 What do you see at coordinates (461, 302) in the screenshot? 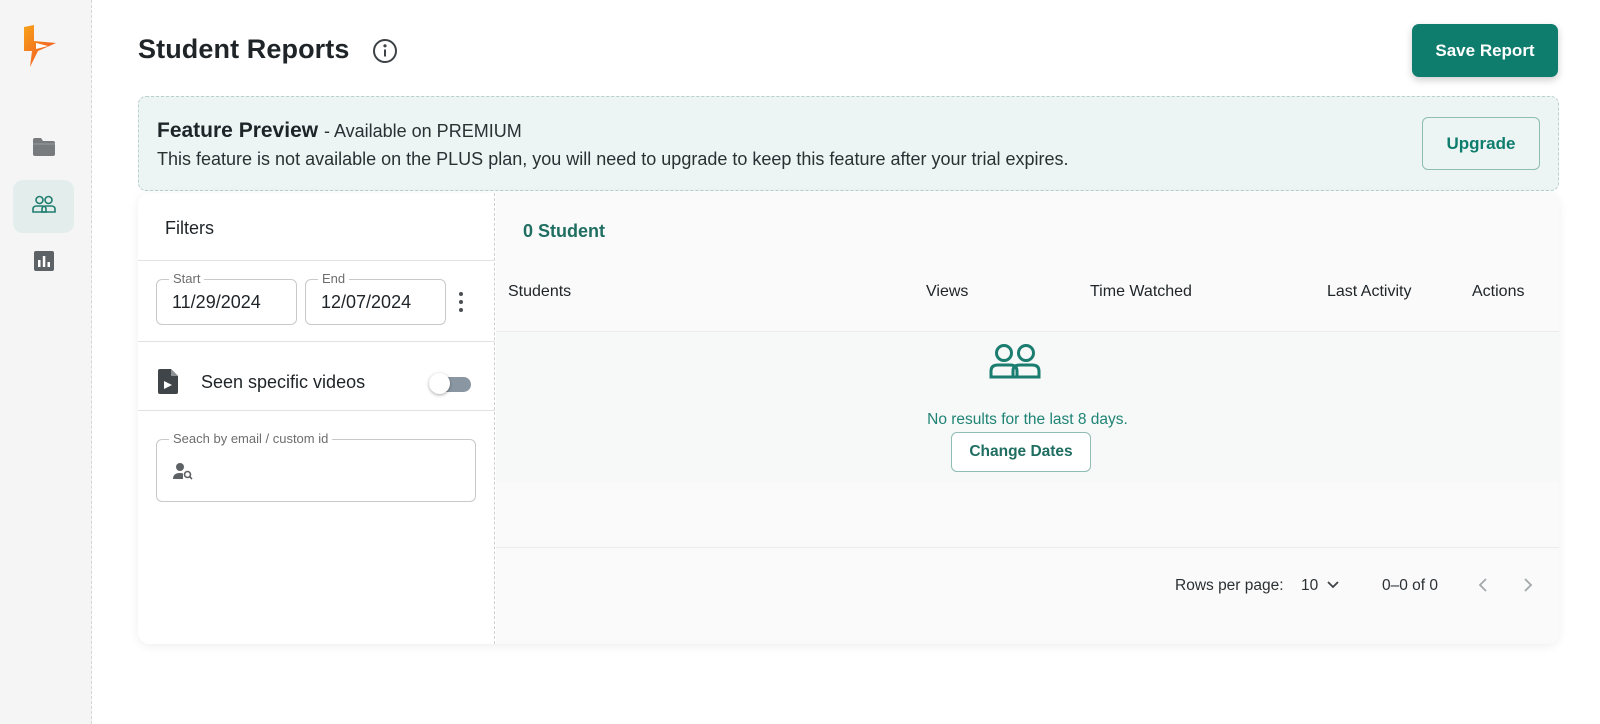
I see `date-options-kebab-icon` at bounding box center [461, 302].